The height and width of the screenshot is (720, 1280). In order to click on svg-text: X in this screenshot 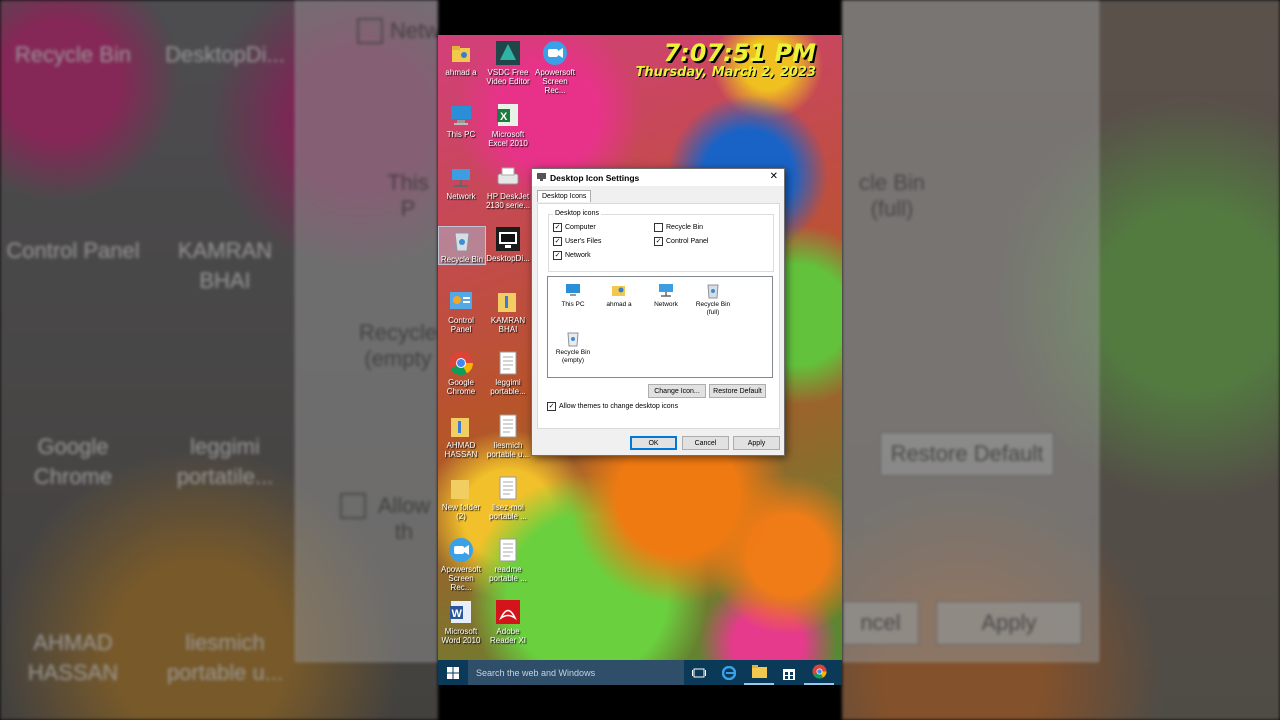, I will do `click(504, 117)`.